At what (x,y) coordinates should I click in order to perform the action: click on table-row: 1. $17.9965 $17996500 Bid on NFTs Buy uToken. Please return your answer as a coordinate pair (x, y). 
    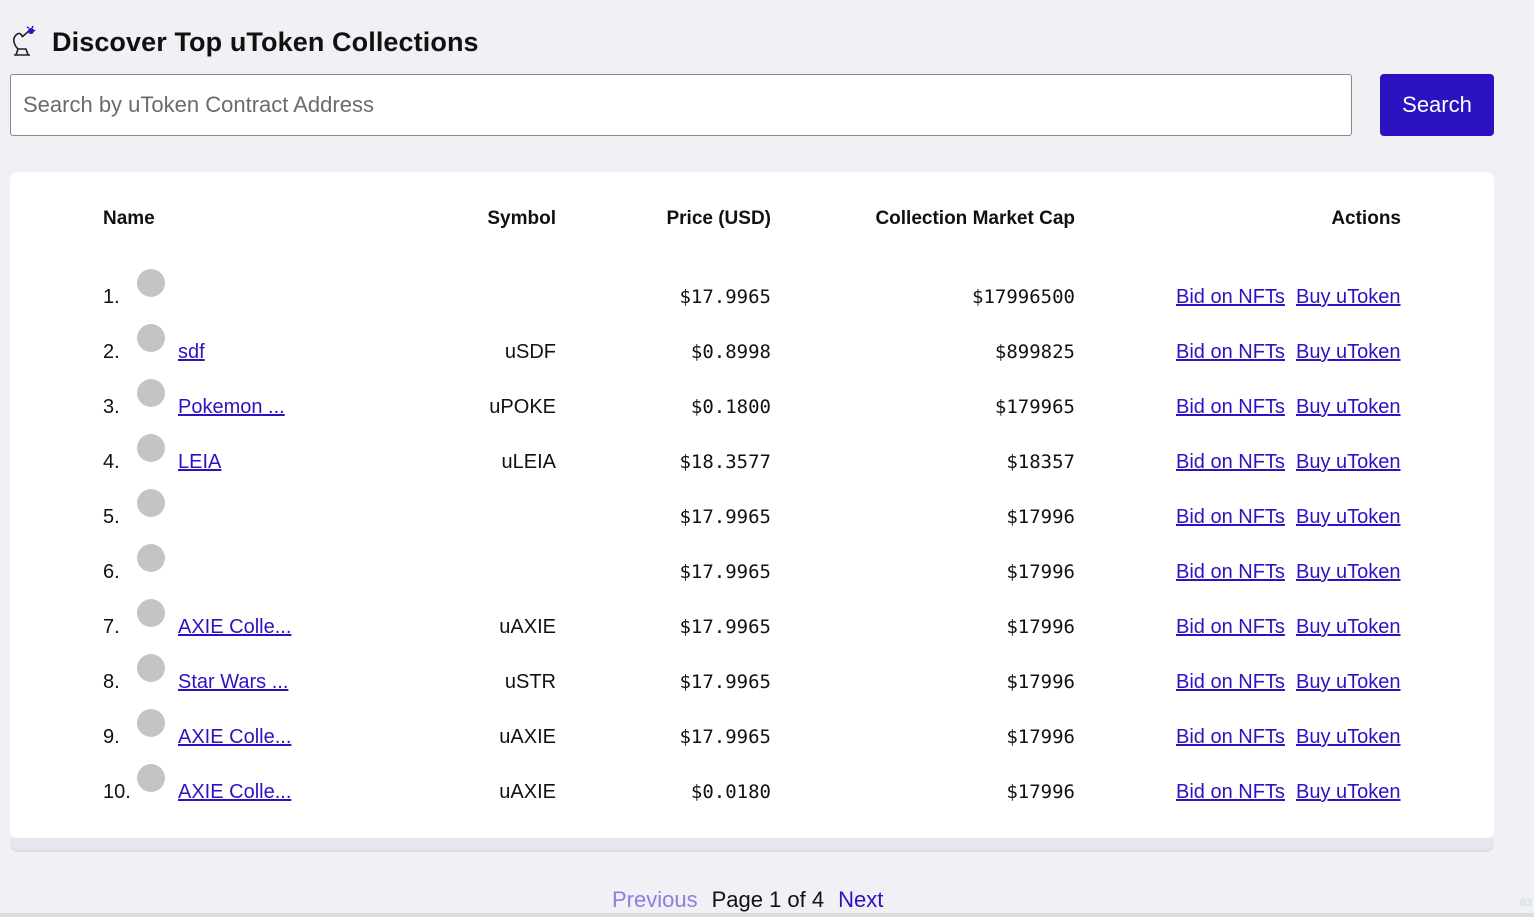
    Looking at the image, I should click on (767, 296).